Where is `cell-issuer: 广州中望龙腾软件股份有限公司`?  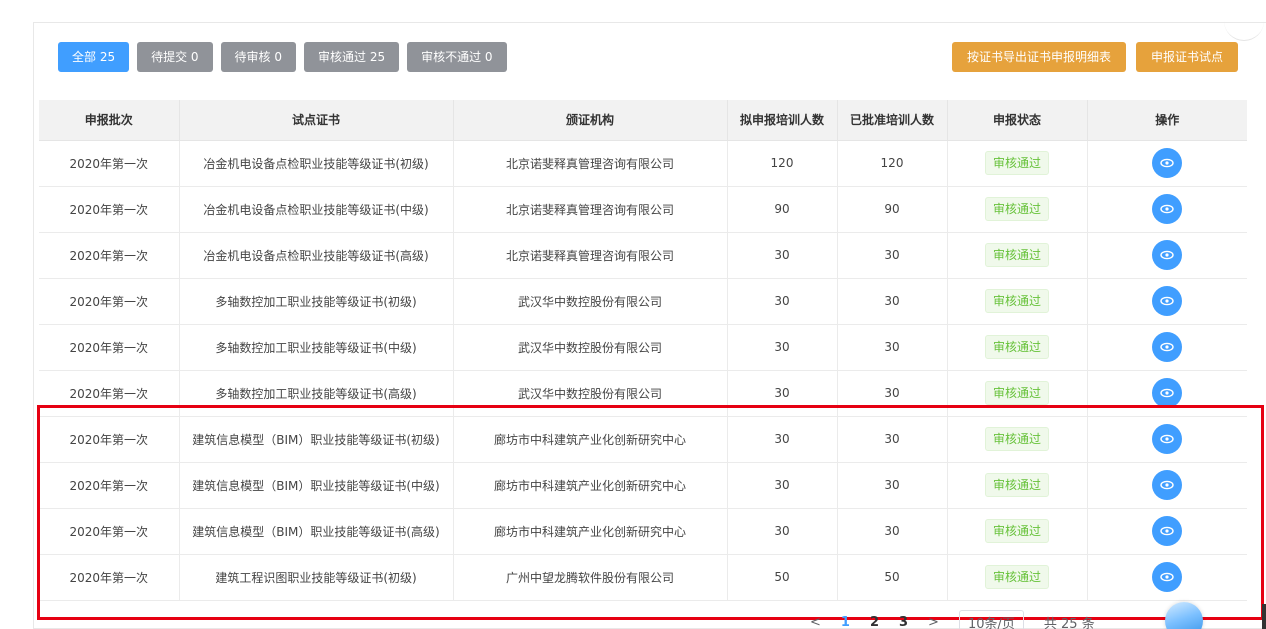
cell-issuer: 广州中望龙腾软件股份有限公司 is located at coordinates (590, 577).